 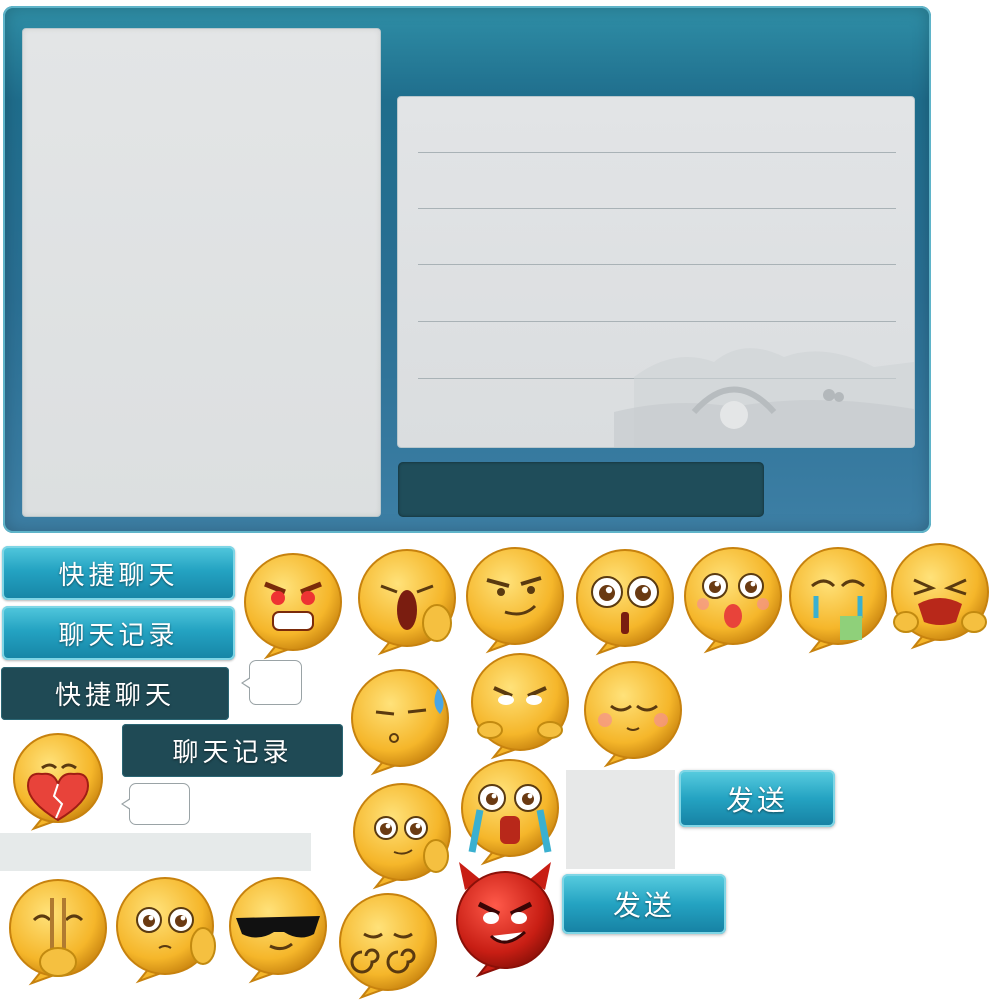 I want to click on emoji-peek-icon, so click(x=520, y=702).